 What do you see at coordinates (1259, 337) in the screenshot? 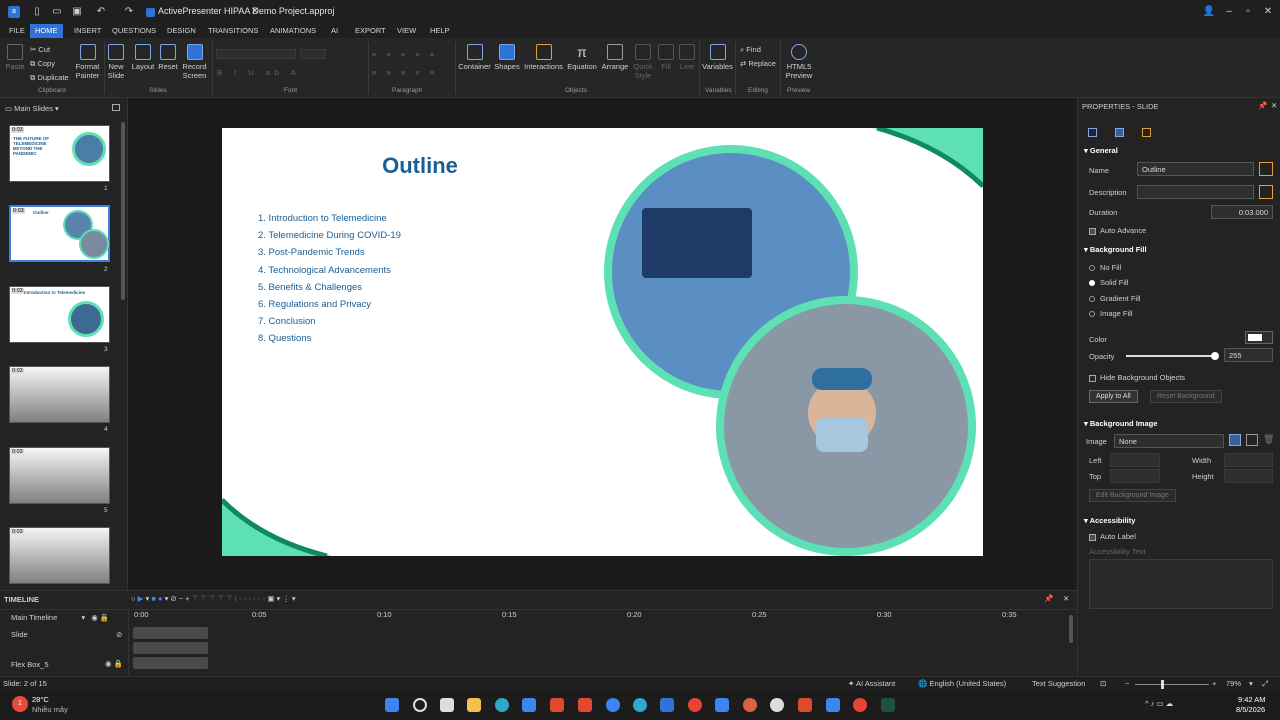
I see `color-picker` at bounding box center [1259, 337].